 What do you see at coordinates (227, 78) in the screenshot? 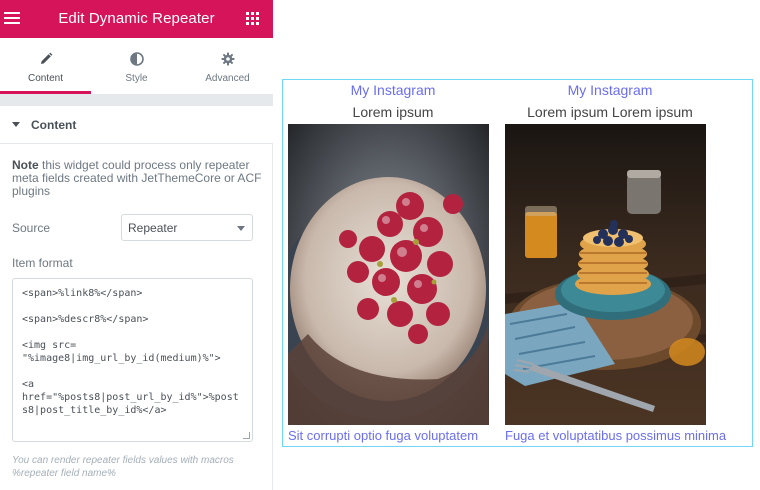
I see `tab-advanced-label: Advanced` at bounding box center [227, 78].